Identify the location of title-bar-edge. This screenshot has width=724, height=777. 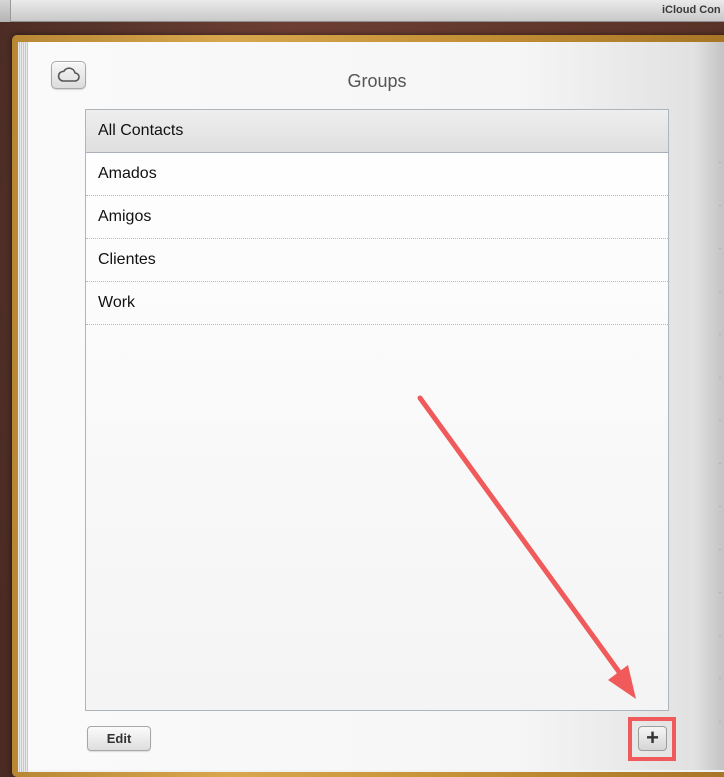
(5, 11).